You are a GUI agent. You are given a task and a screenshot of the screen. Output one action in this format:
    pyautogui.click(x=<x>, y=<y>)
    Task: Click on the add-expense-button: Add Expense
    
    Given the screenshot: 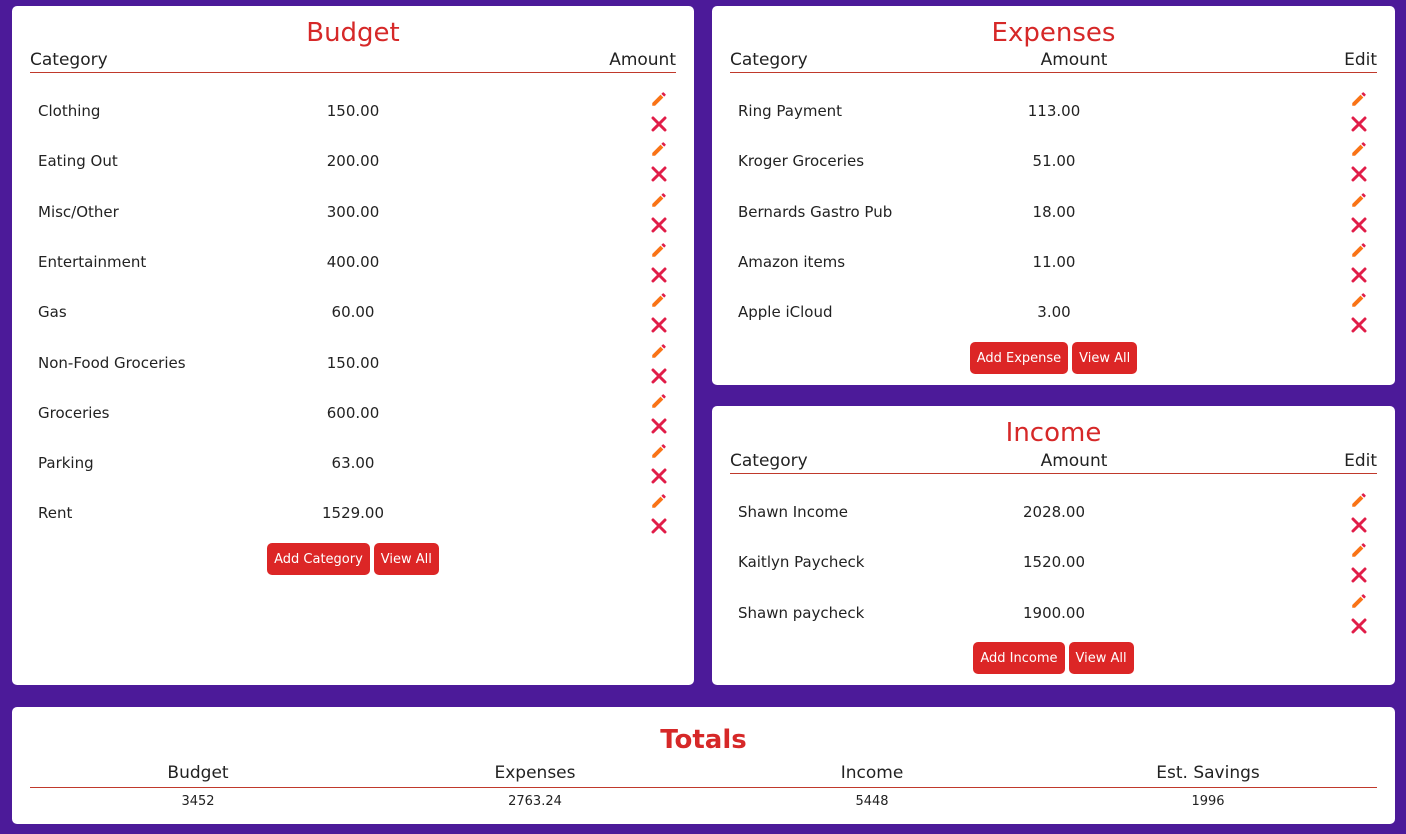 What is the action you would take?
    pyautogui.click(x=1019, y=358)
    